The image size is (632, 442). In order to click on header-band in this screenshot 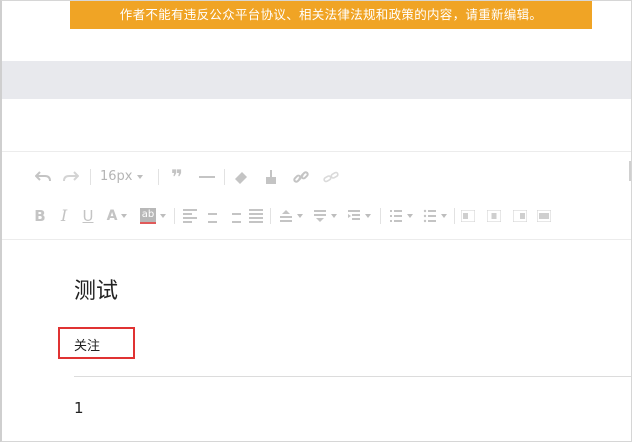, I will do `click(316, 80)`.